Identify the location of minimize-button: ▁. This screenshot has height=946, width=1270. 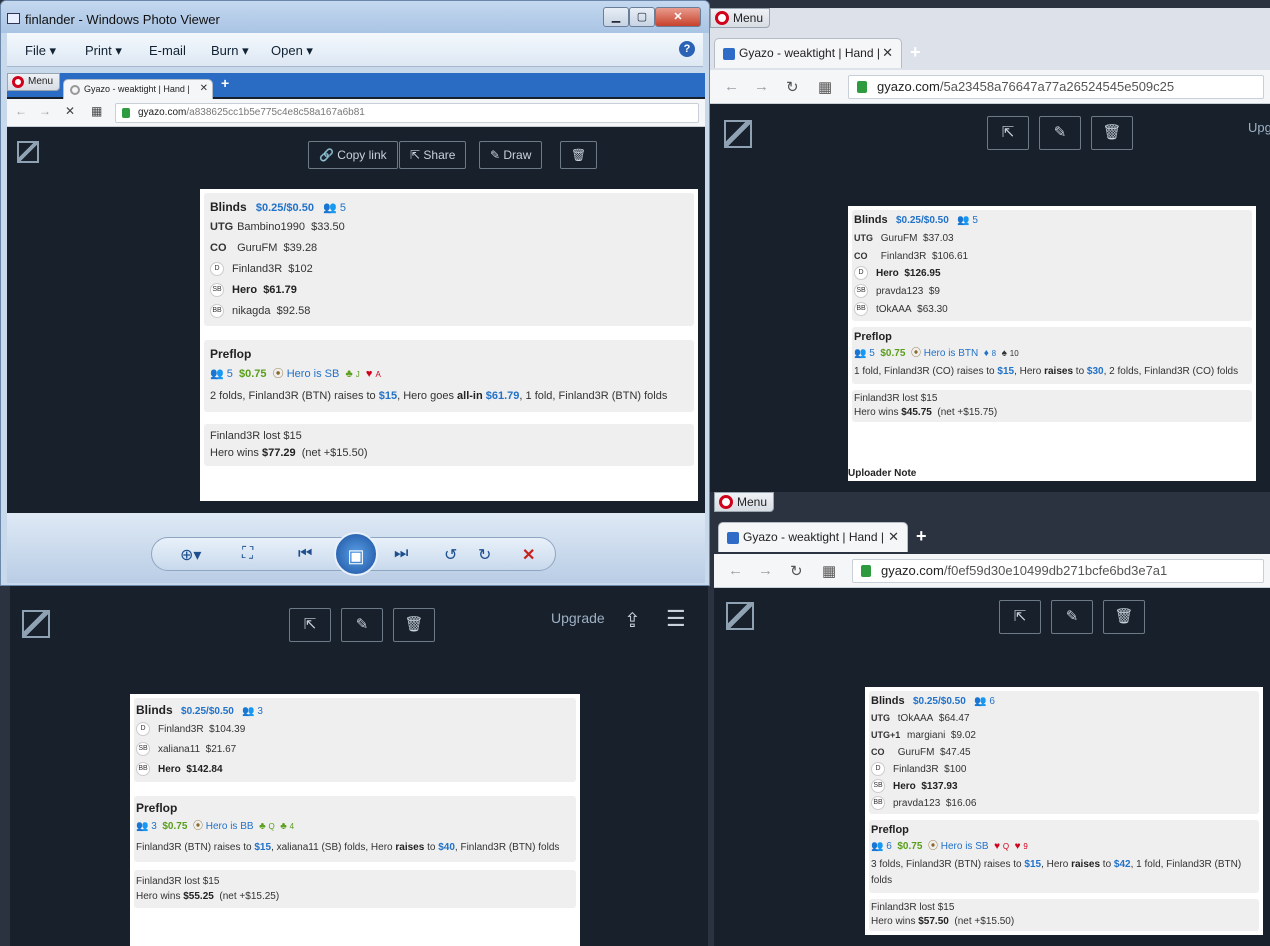
(616, 17).